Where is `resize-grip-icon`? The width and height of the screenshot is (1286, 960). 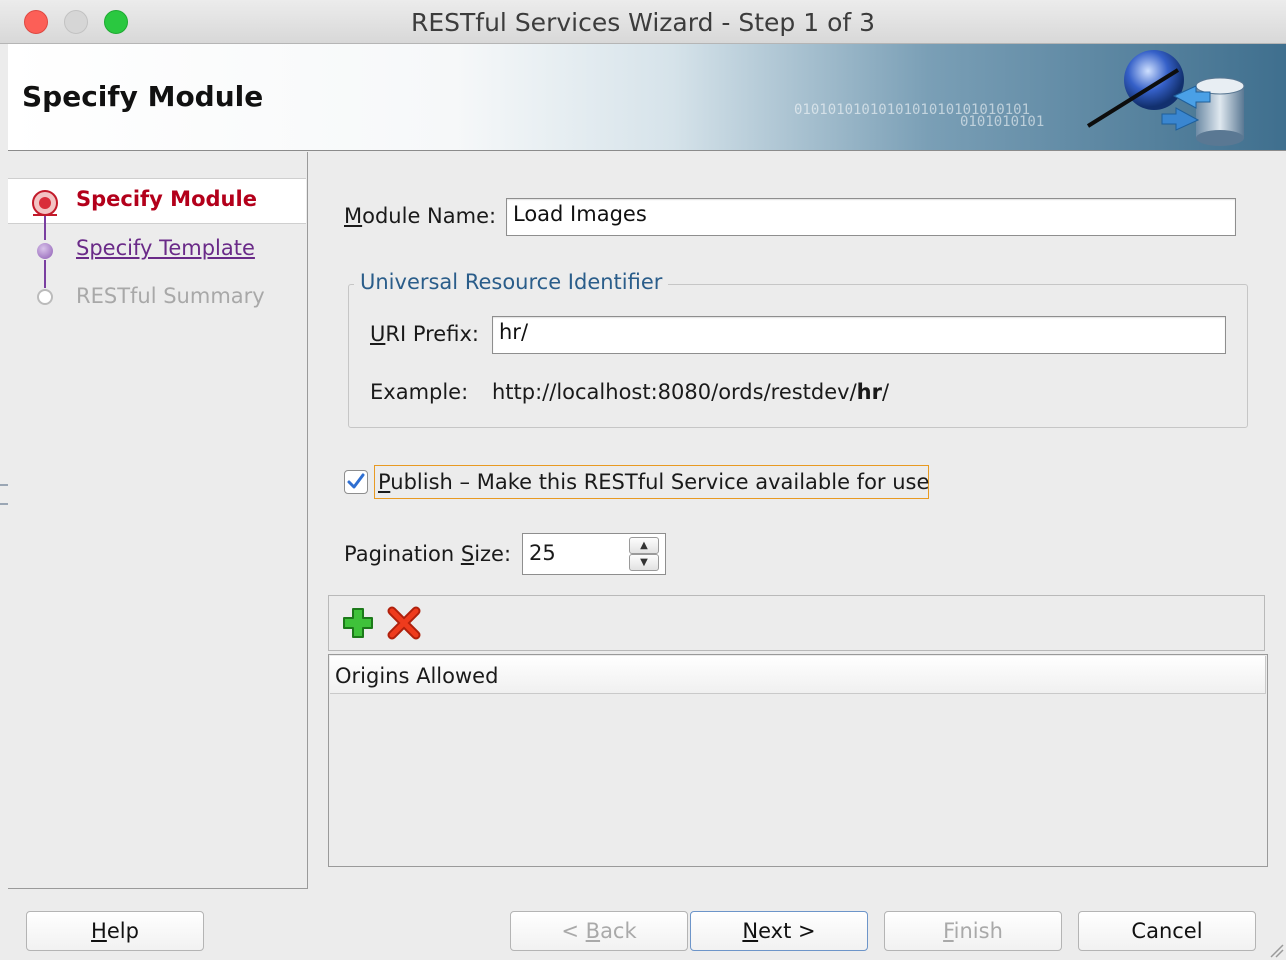 resize-grip-icon is located at coordinates (1276, 950).